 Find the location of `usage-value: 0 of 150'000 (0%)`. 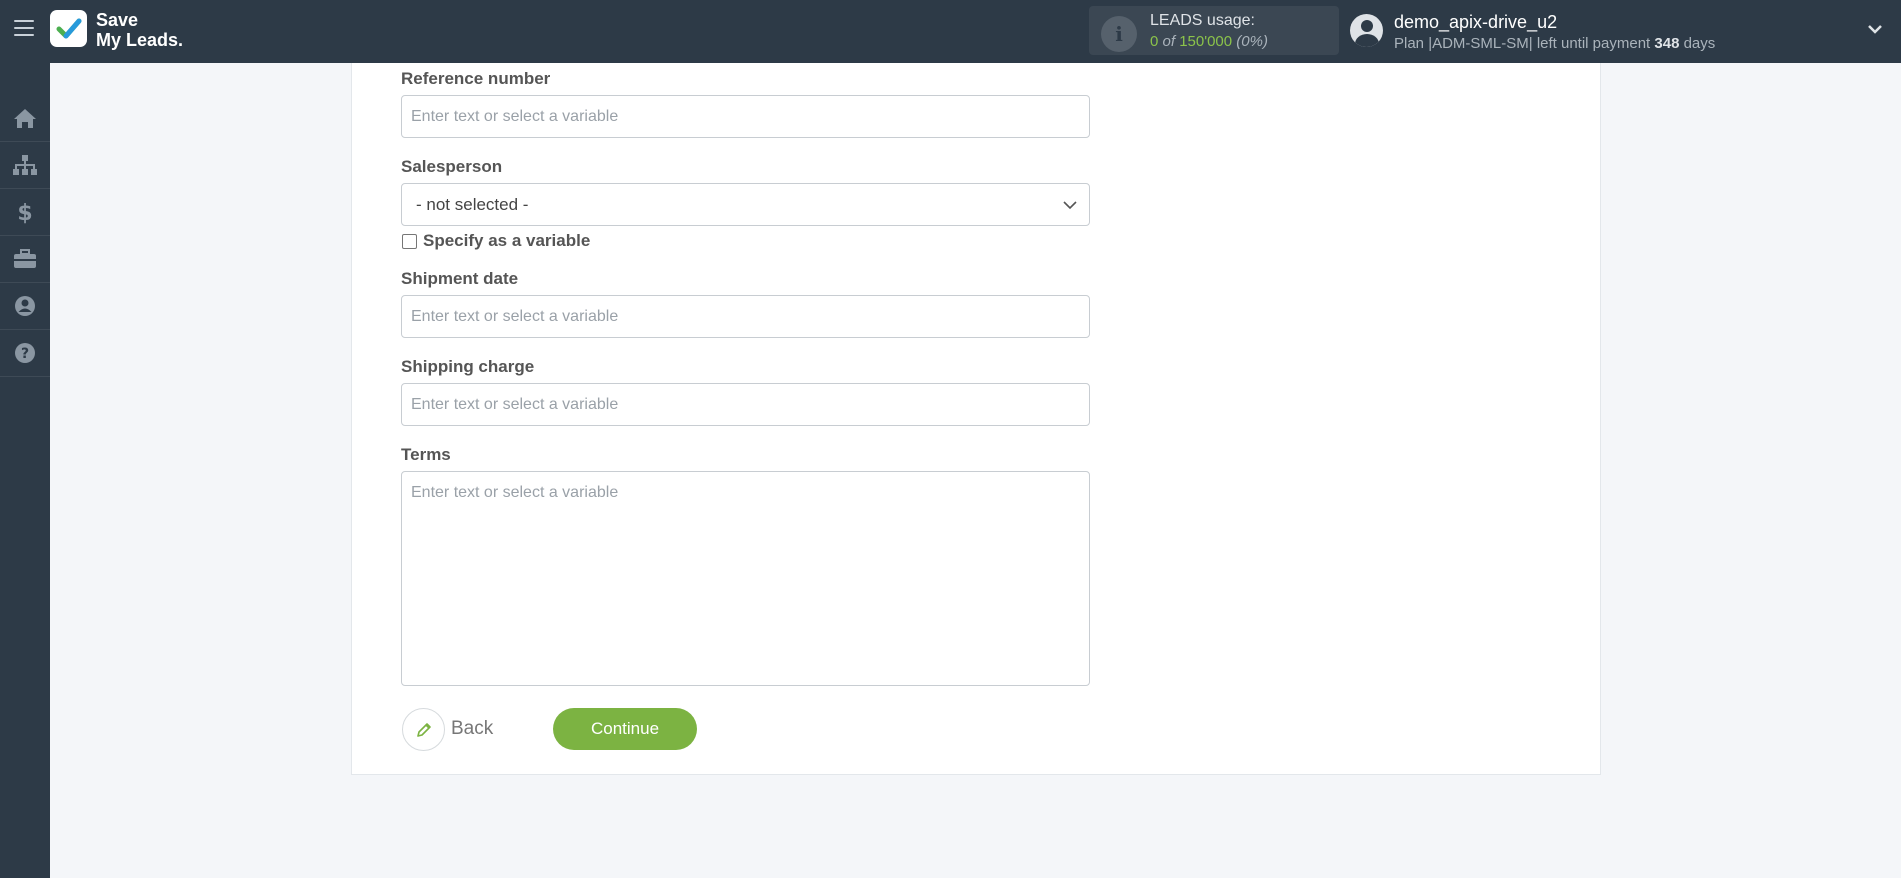

usage-value: 0 of 150'000 (0%) is located at coordinates (1209, 41).